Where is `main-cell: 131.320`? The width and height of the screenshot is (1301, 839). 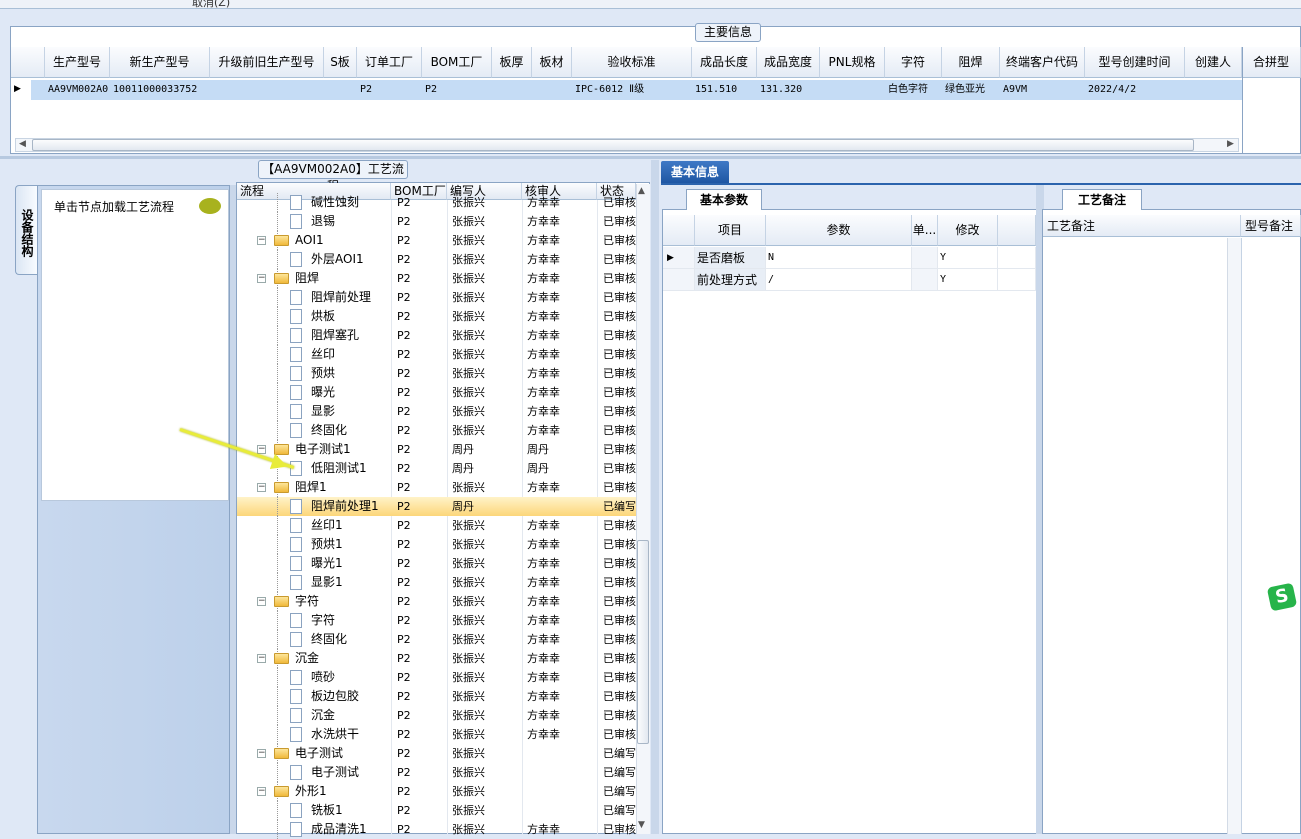
main-cell: 131.320 is located at coordinates (790, 90).